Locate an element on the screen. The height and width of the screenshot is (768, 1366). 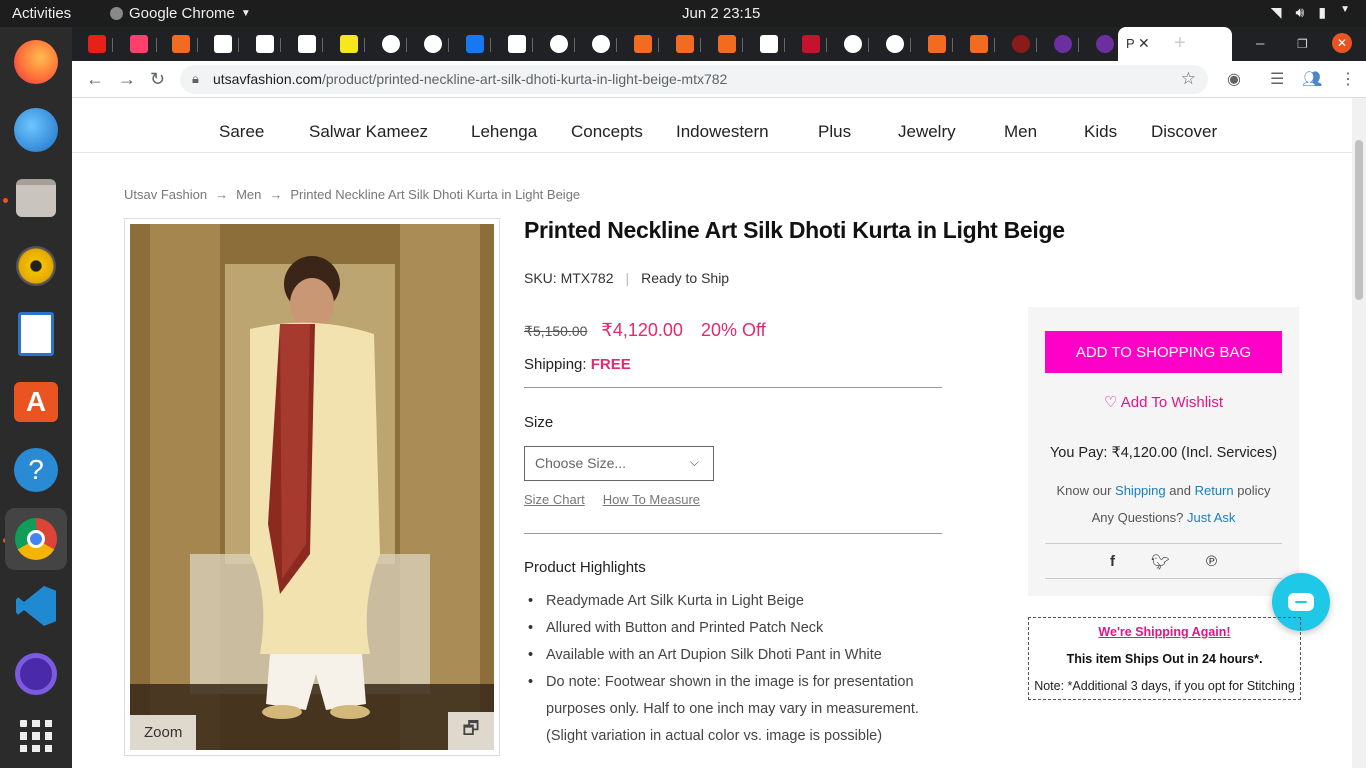
lock-icon: 🔒︎ is located at coordinates (195, 78).